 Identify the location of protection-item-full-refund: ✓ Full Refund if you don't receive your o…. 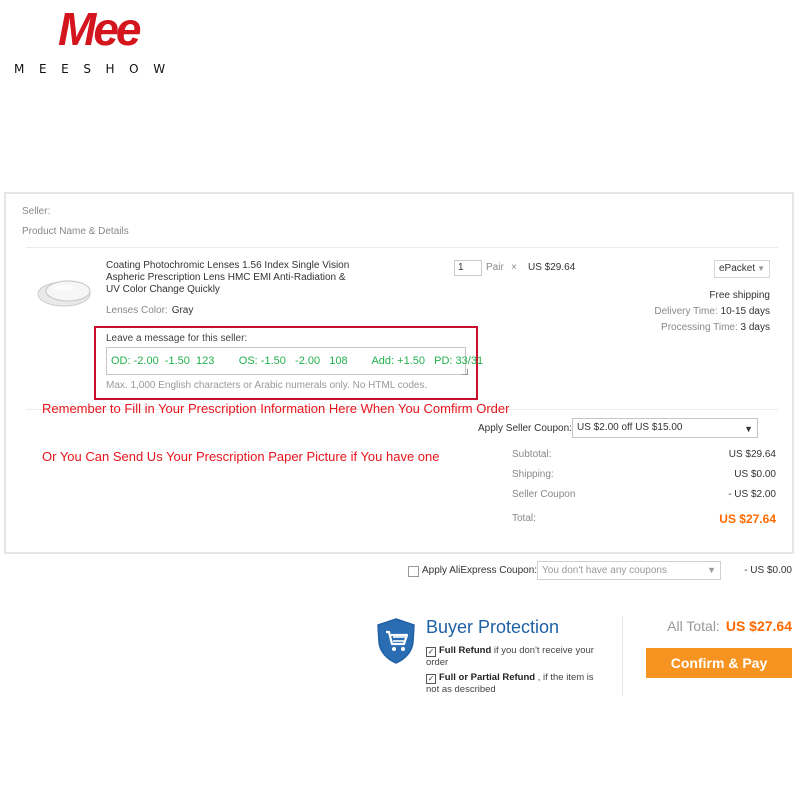
(516, 657).